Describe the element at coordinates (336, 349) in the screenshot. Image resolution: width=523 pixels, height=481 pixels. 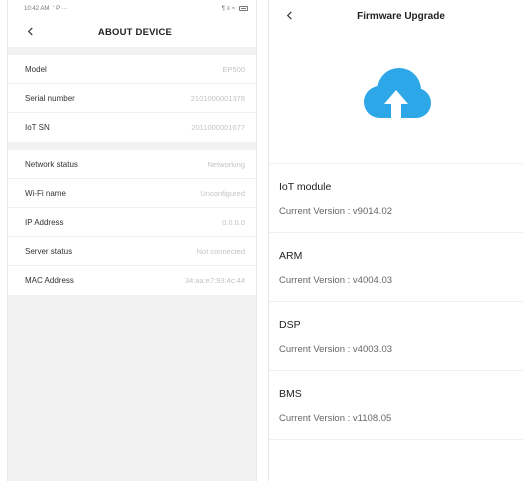
I see `module-version: Current Version : v4003.03` at that location.